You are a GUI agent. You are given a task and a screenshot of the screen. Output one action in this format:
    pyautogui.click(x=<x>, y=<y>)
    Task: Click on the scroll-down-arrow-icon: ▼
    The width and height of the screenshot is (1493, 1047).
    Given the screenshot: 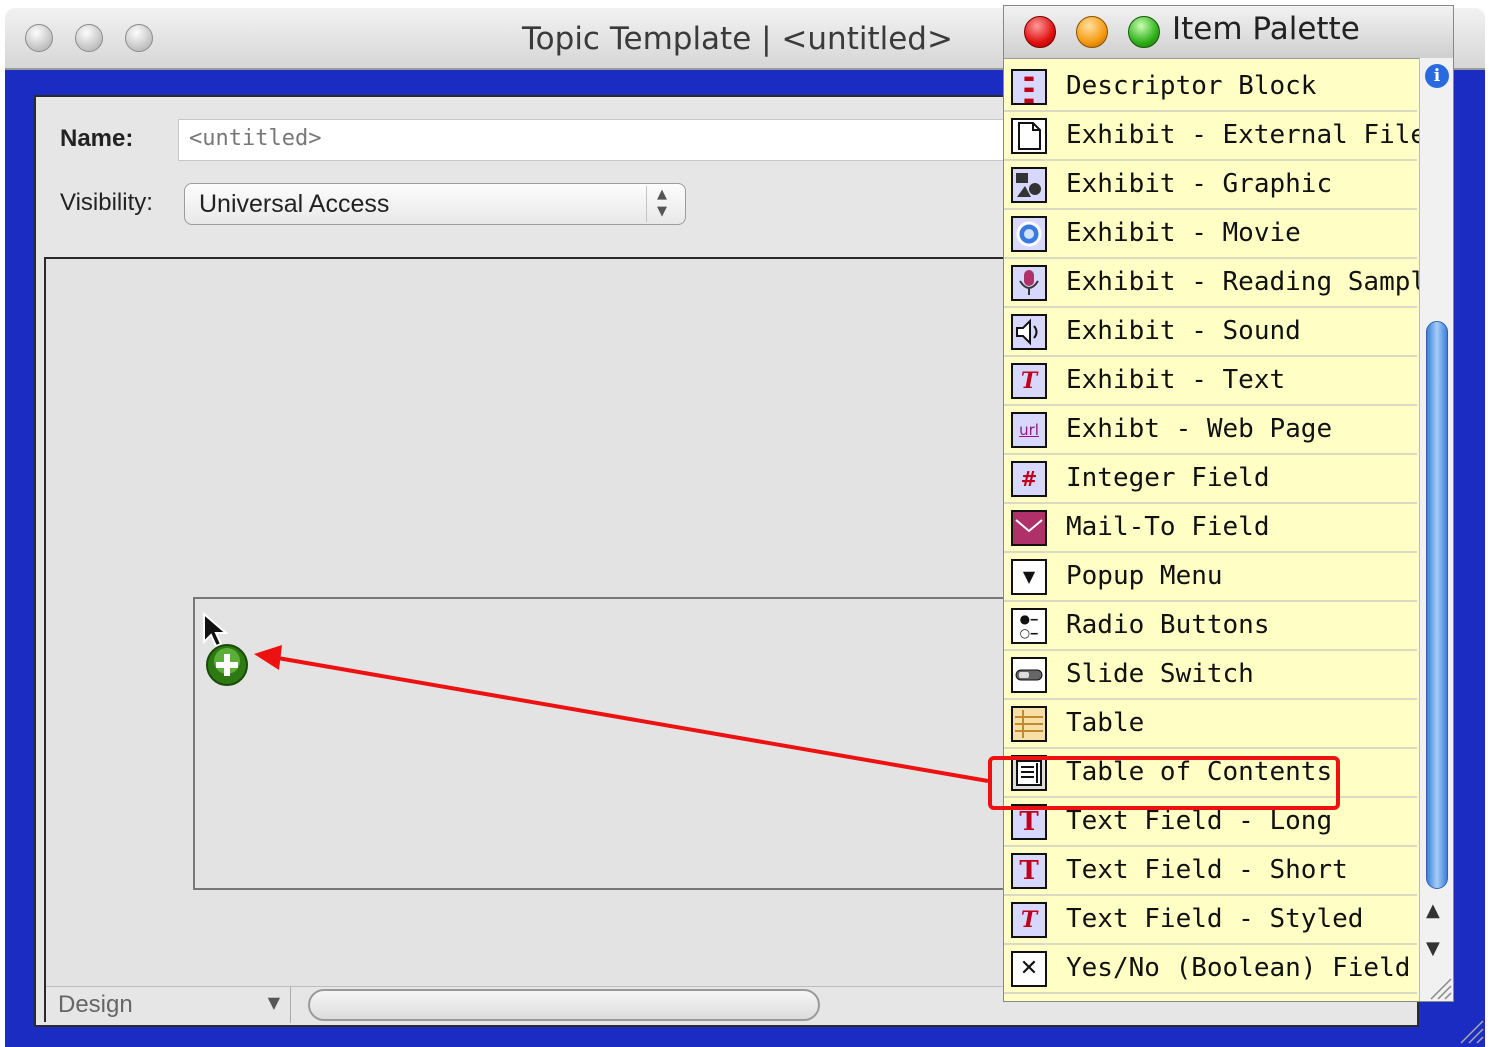 What is the action you would take?
    pyautogui.click(x=1433, y=948)
    